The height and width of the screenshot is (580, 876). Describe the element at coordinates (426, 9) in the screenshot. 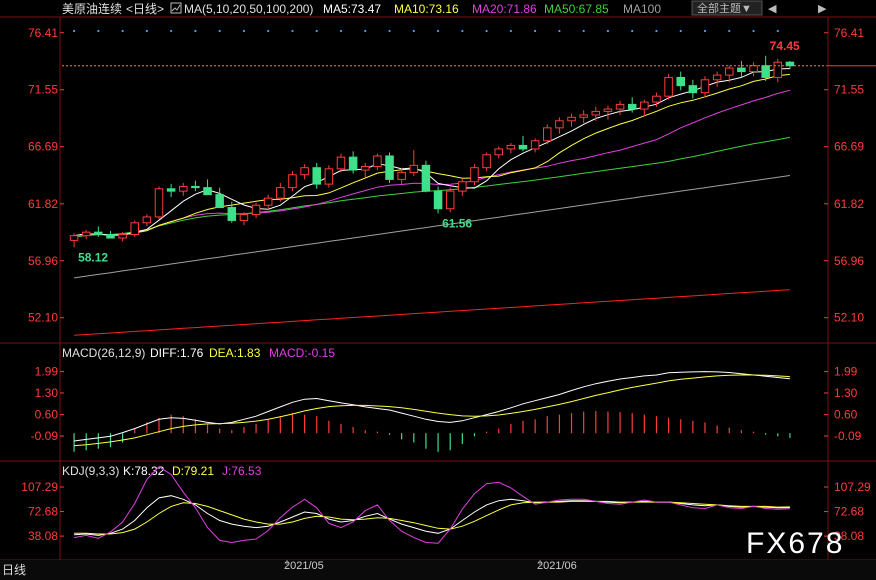

I see `ma10-value: MA10:73.16` at that location.